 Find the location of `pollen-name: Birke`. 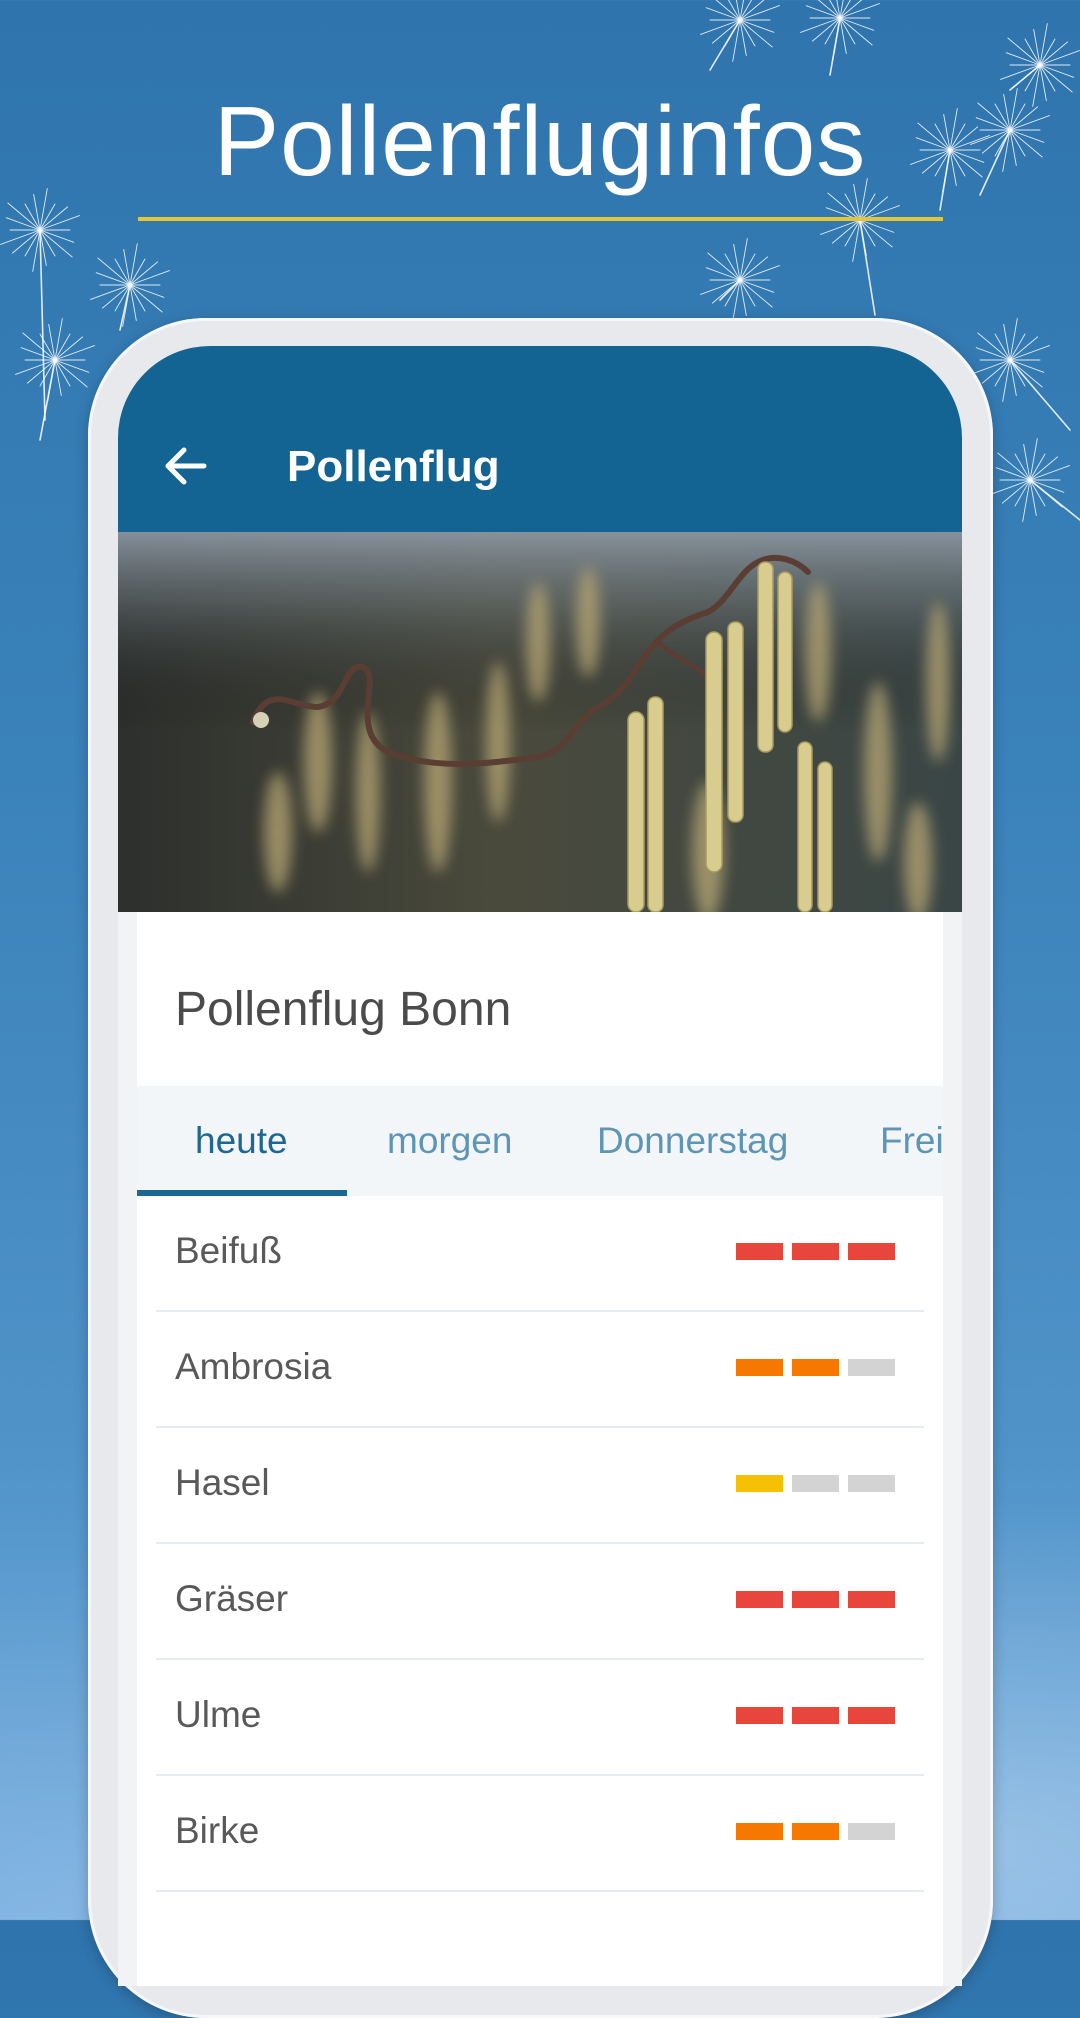

pollen-name: Birke is located at coordinates (217, 1830).